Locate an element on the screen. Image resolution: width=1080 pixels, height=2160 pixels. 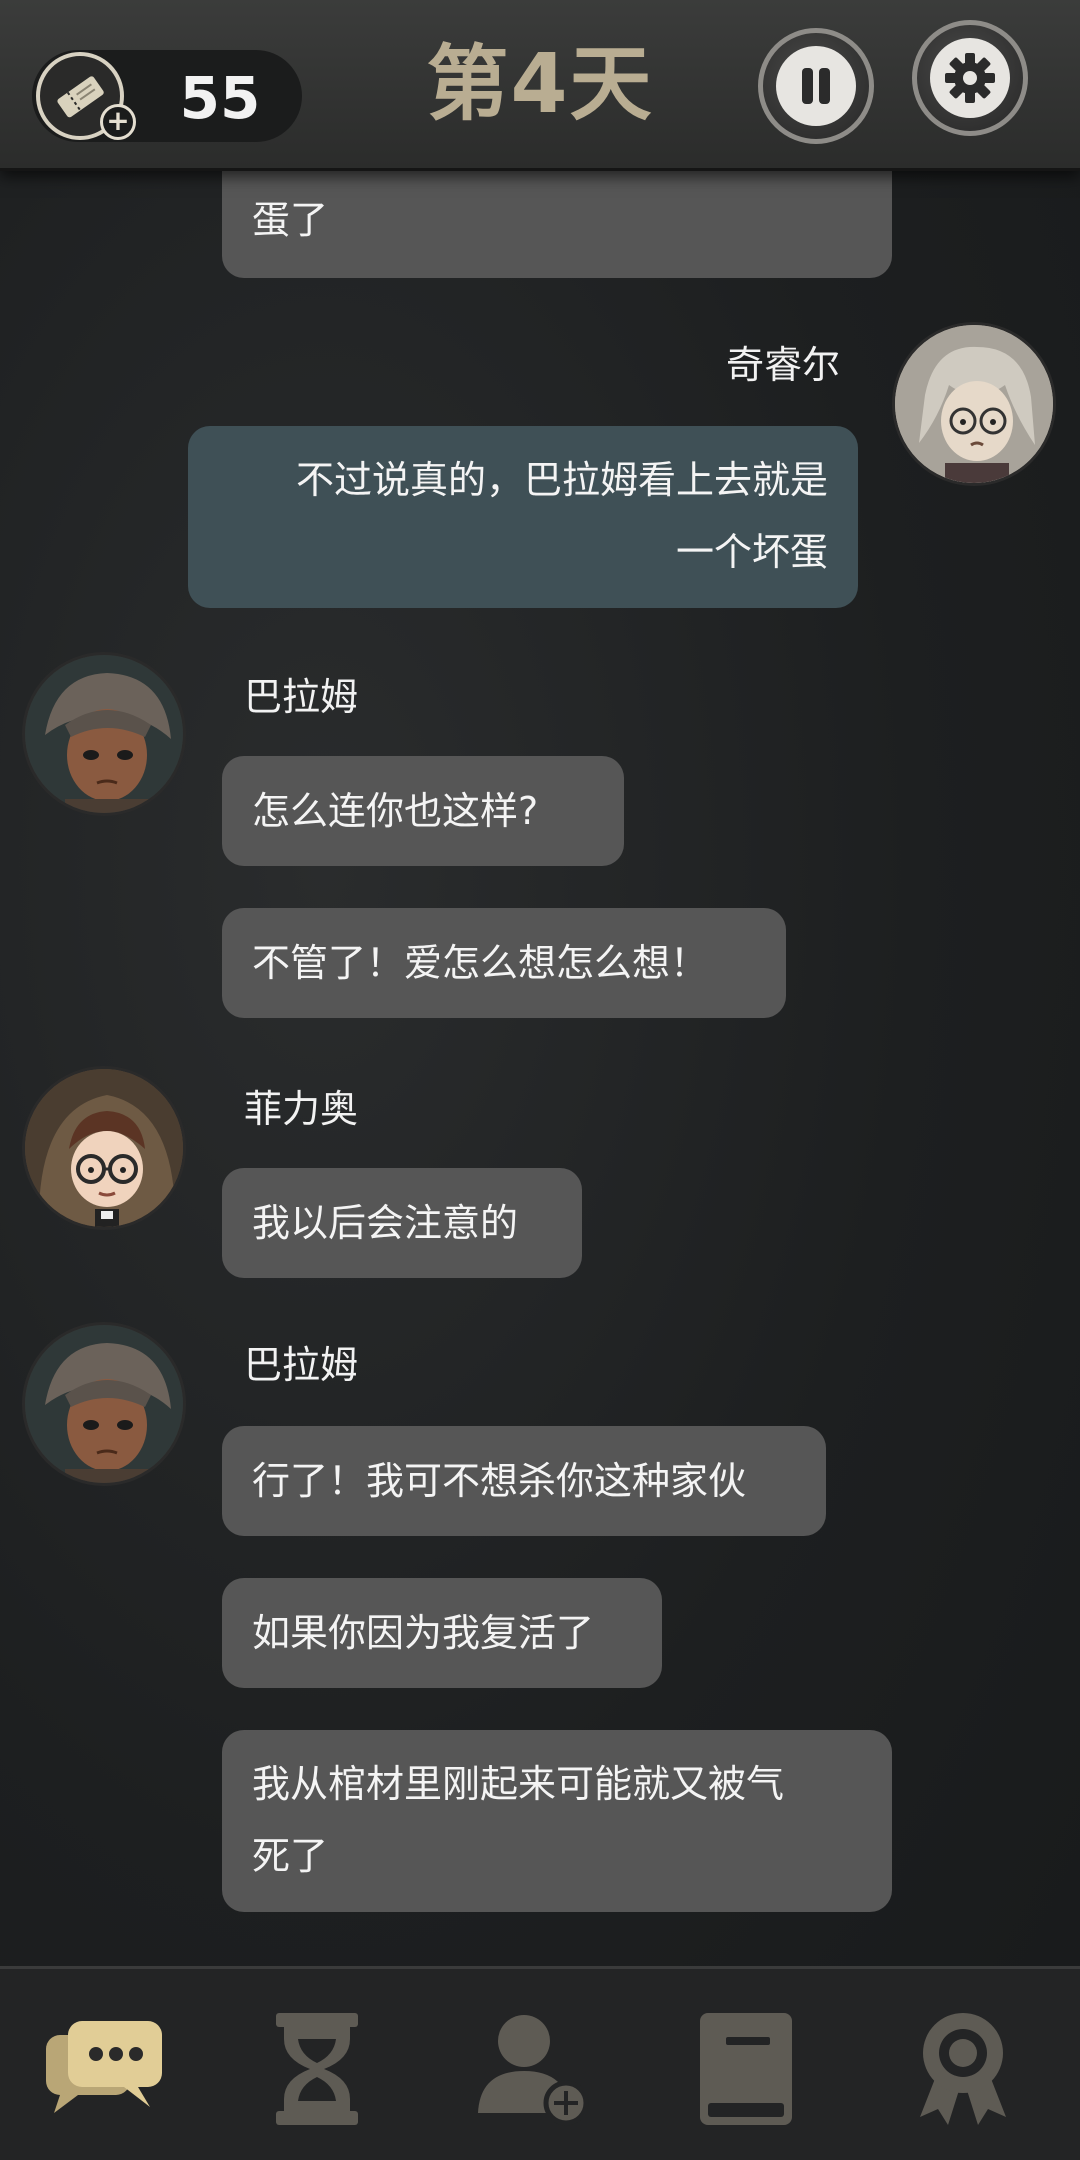
hourglass-icon is located at coordinates (317, 2069).